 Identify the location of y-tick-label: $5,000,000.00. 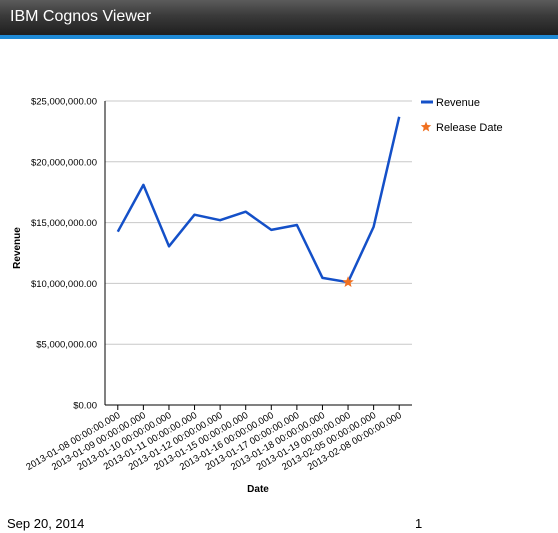
(66, 345).